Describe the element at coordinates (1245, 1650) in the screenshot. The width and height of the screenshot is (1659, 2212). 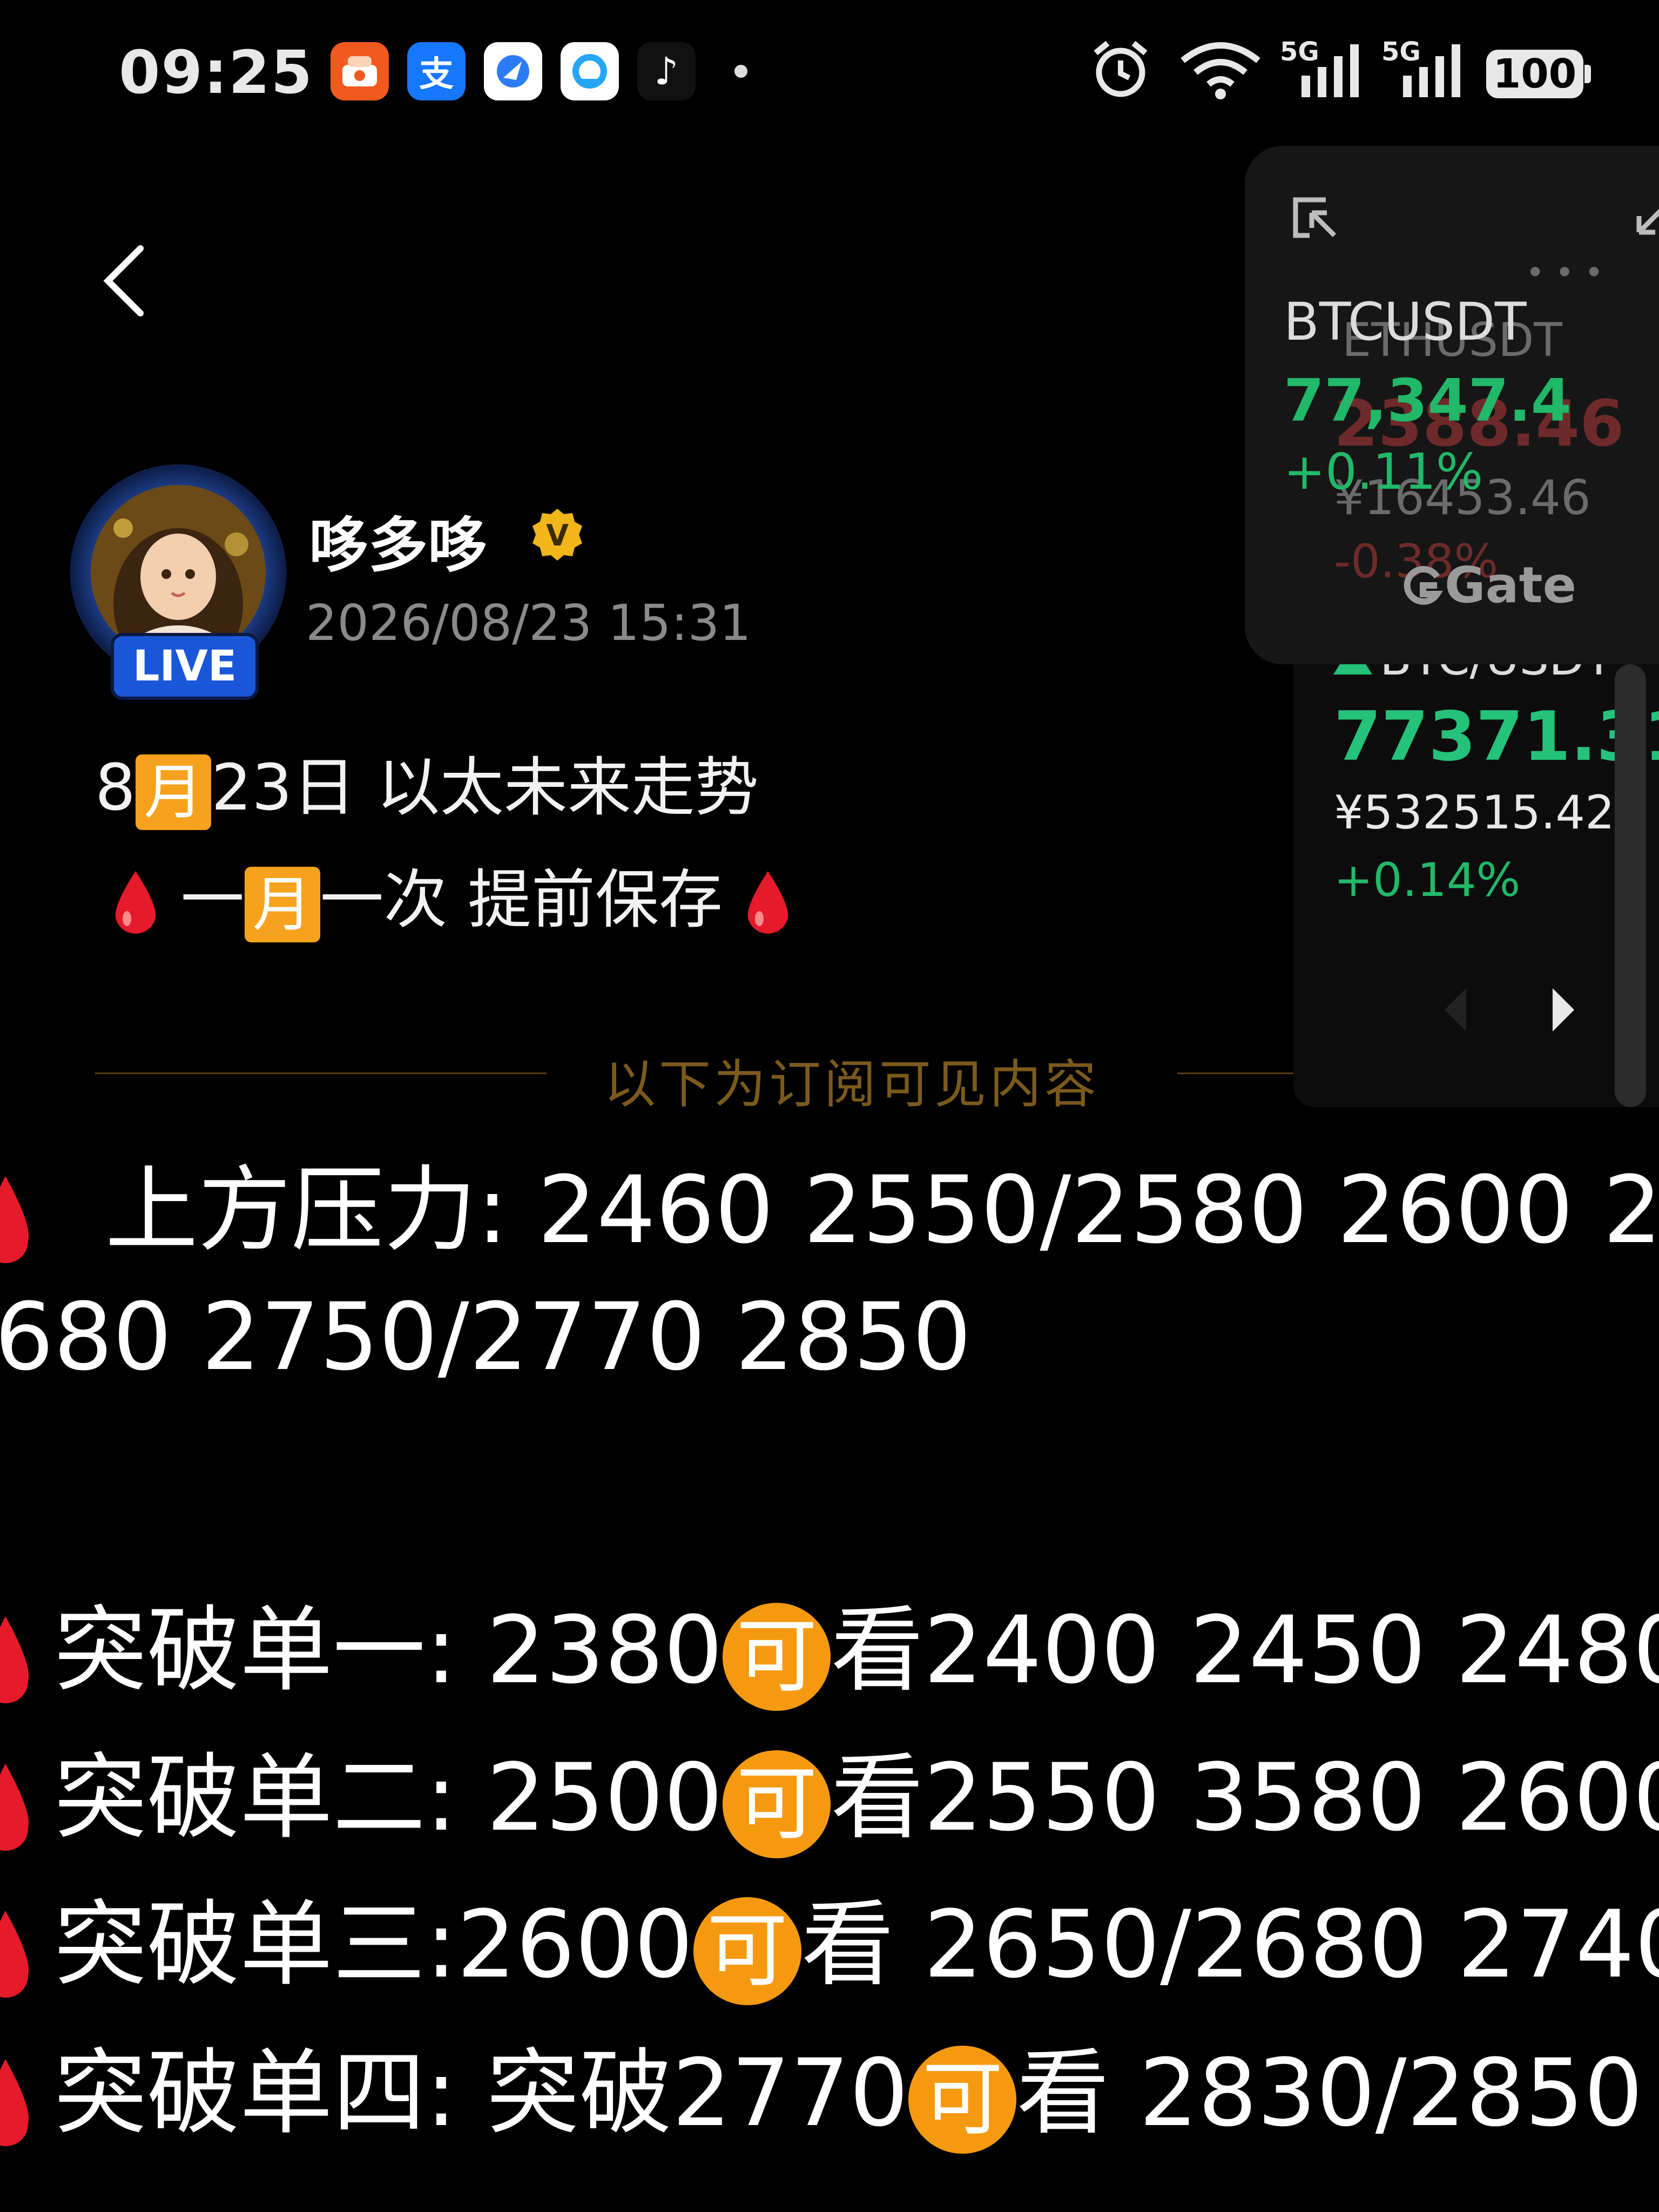
I see `breakout-targets: 看2400 2450 2480` at that location.